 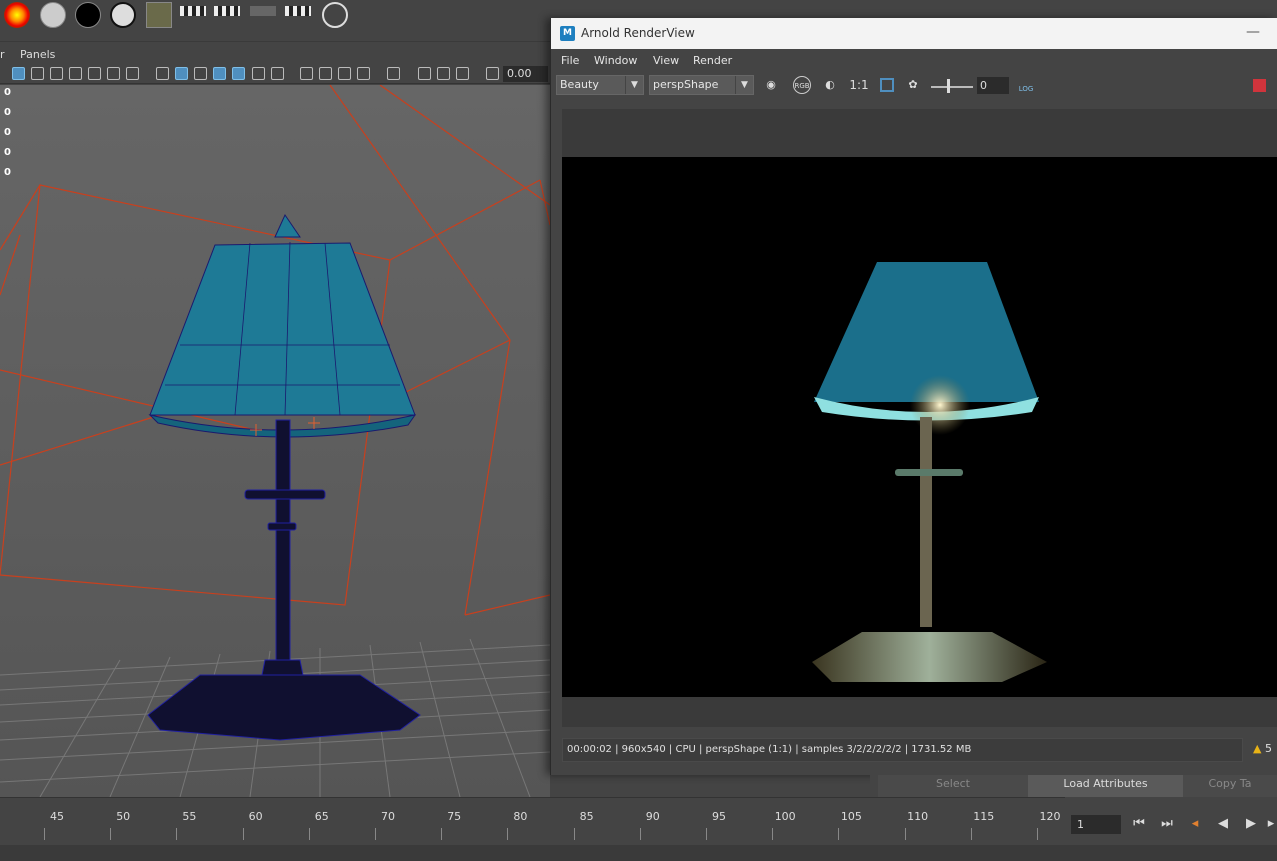 What do you see at coordinates (712, 60) in the screenshot?
I see `menu-render: Render` at bounding box center [712, 60].